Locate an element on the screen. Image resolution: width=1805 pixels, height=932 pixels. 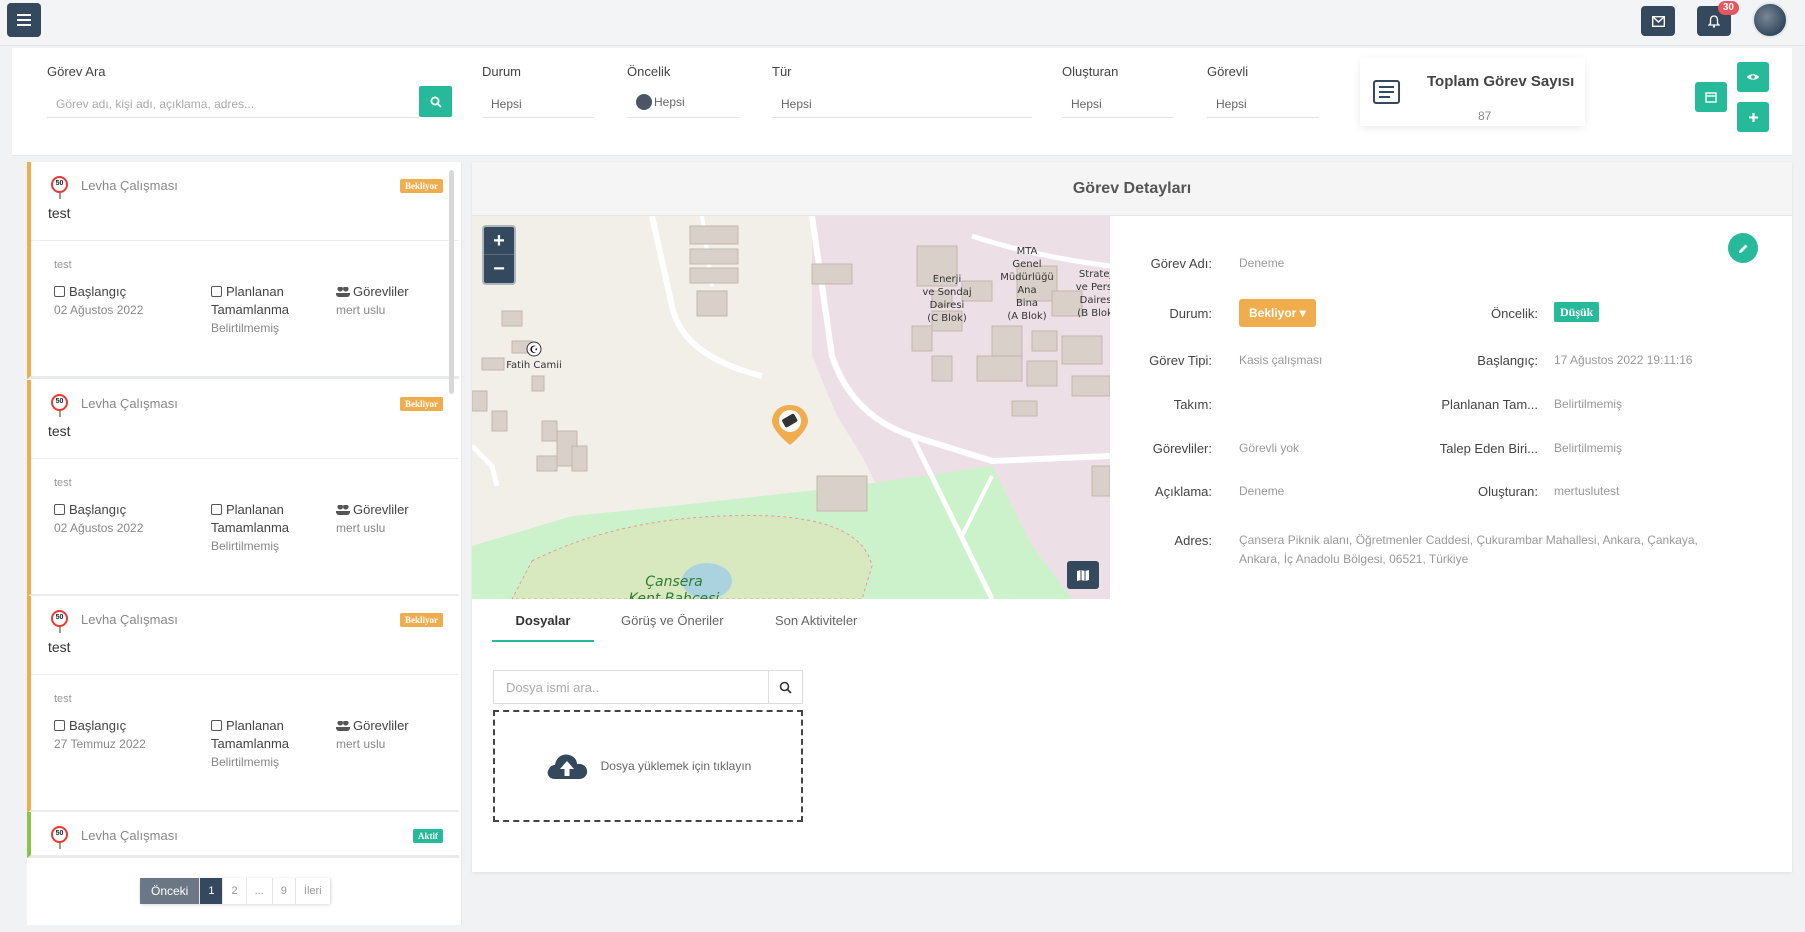
notifications-button: 30 is located at coordinates (1718, 18).